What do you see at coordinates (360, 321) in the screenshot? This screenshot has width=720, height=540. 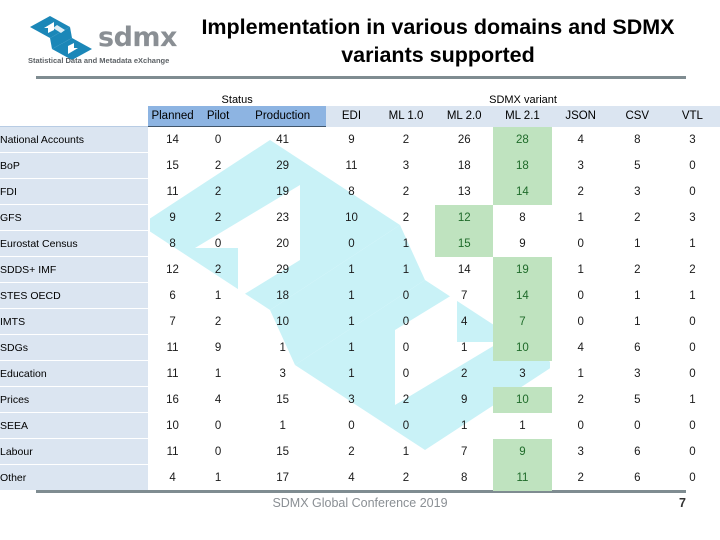 I see `table-row: IMTS 7 2 10 1 0 4 7 0 1 0` at bounding box center [360, 321].